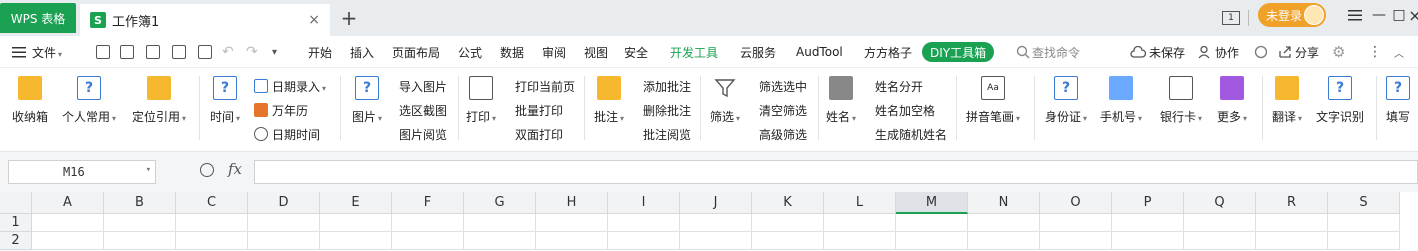 The image size is (1418, 251). Describe the element at coordinates (212, 223) in the screenshot. I see `cell-c1` at that location.